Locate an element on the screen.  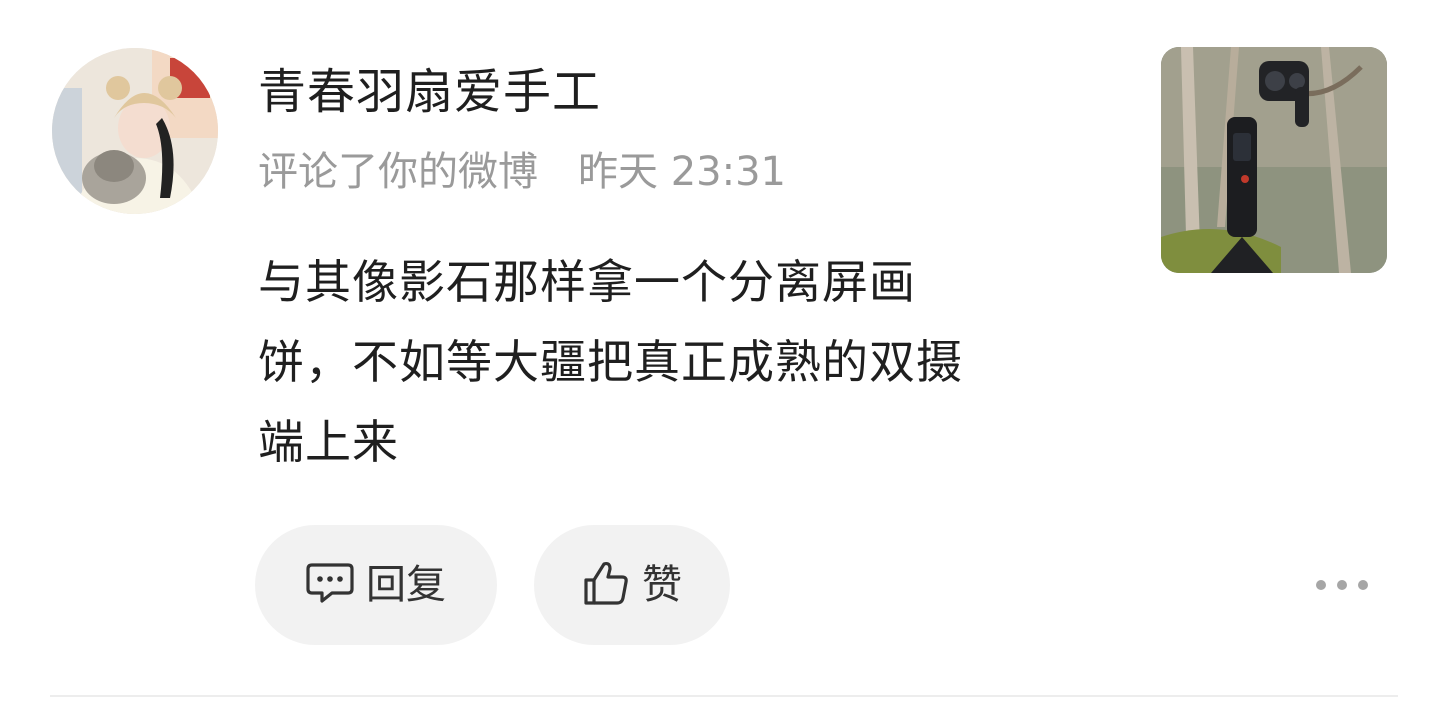
username: 青春羽扇爱手工 is located at coordinates (429, 92).